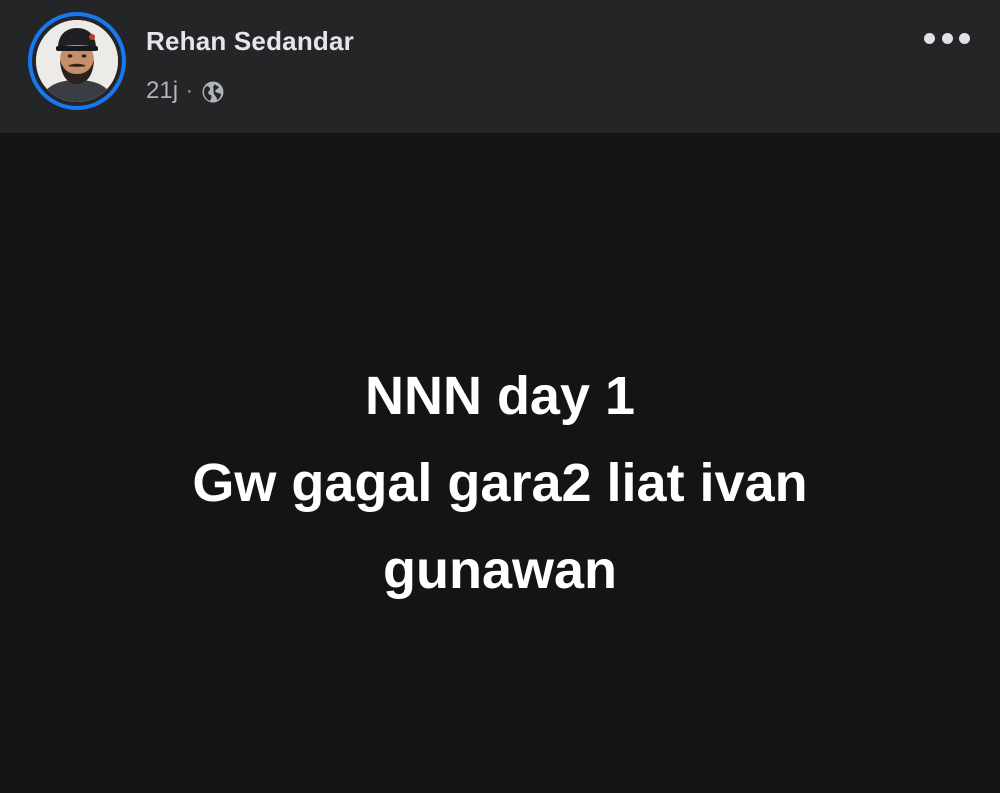 The height and width of the screenshot is (793, 1000). I want to click on avatar, so click(77, 61).